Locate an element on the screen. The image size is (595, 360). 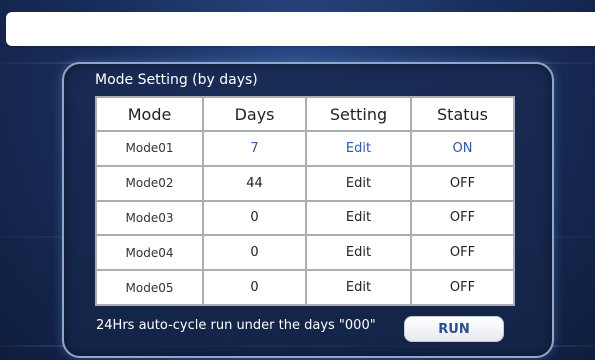
table-row: Mode04 0 Edit OFF is located at coordinates (304, 253).